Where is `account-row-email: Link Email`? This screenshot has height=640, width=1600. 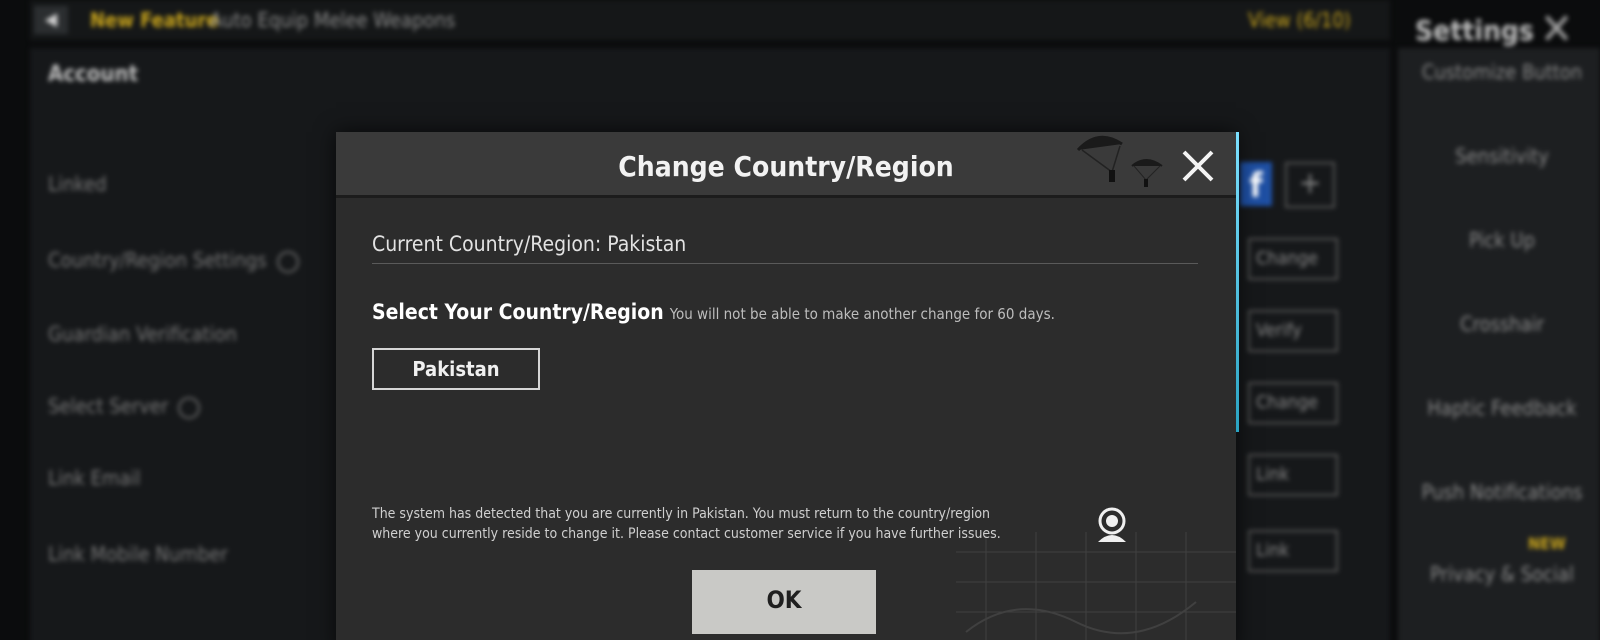
account-row-email: Link Email is located at coordinates (94, 478).